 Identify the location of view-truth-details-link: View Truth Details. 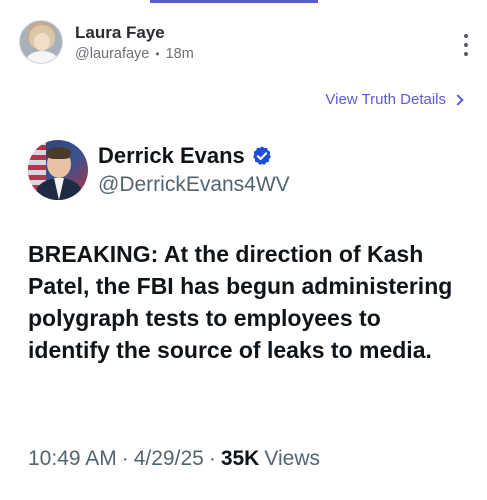
(394, 99).